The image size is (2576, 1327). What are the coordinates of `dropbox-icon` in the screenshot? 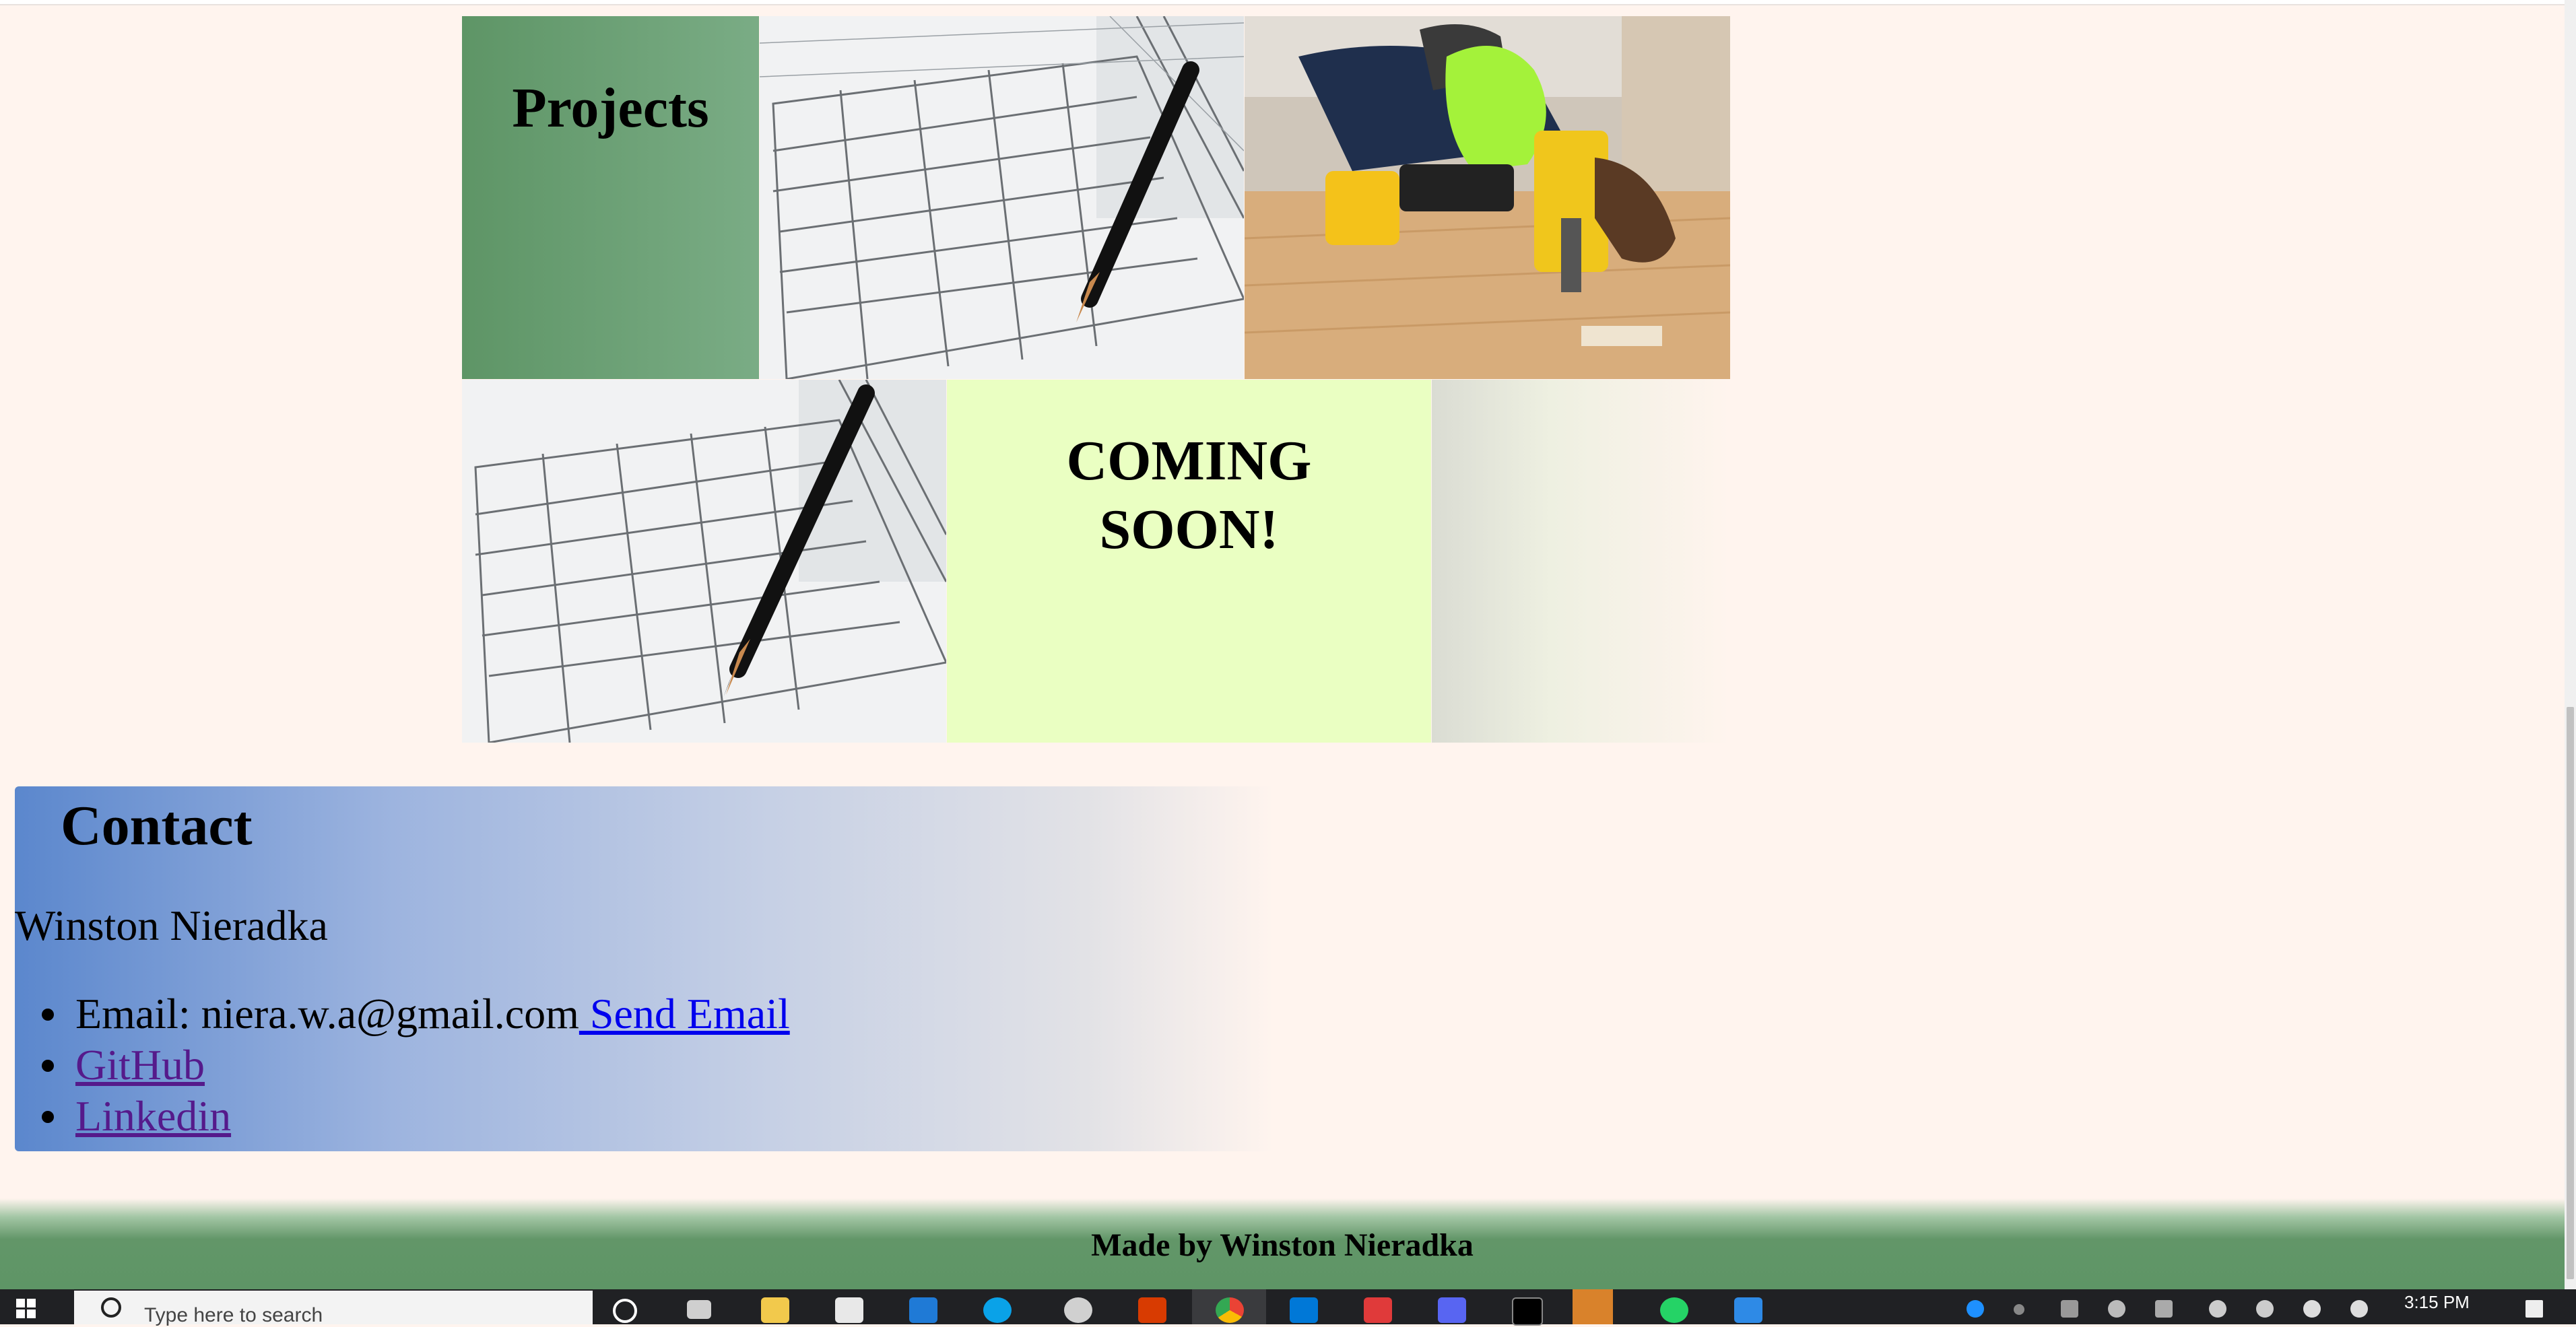 It's located at (2116, 1309).